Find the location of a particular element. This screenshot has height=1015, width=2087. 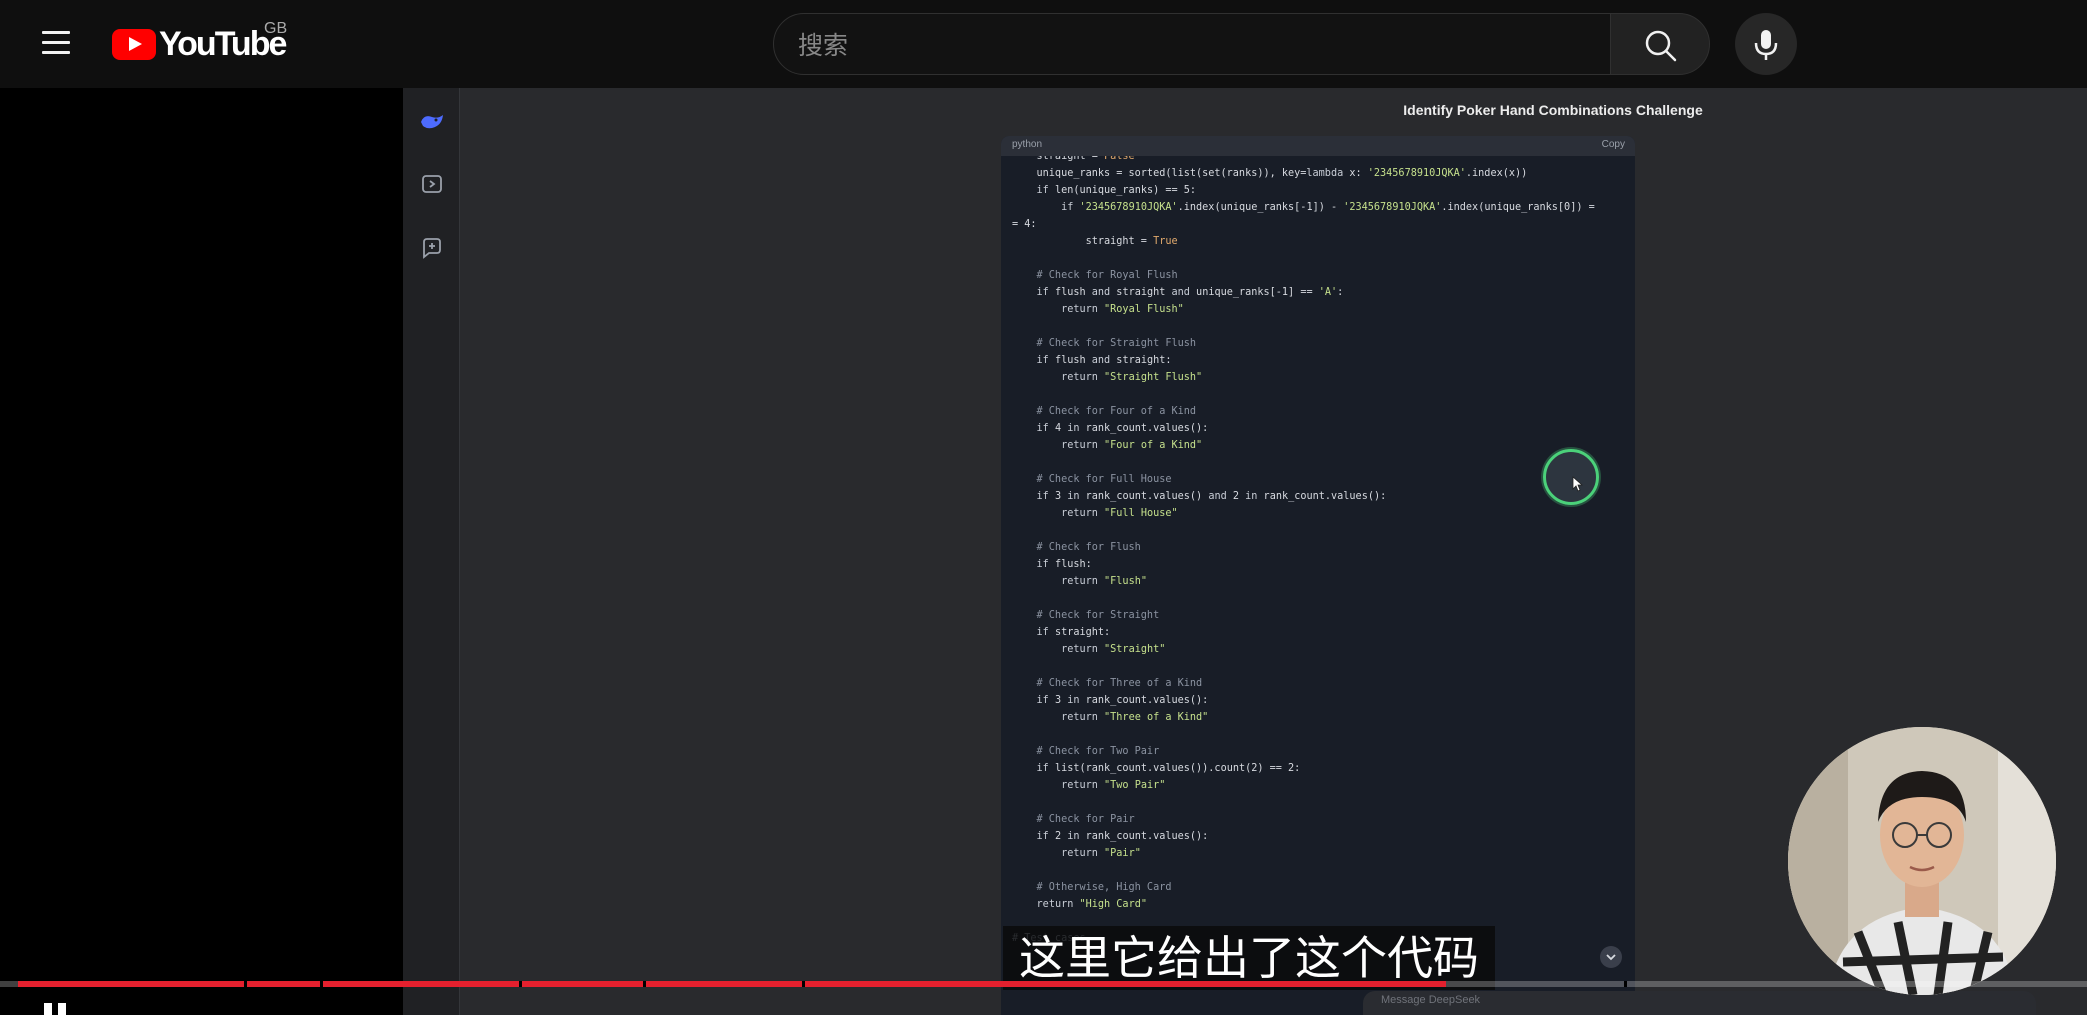

code-line: # Check for Royal Flush is located at coordinates (1095, 275).